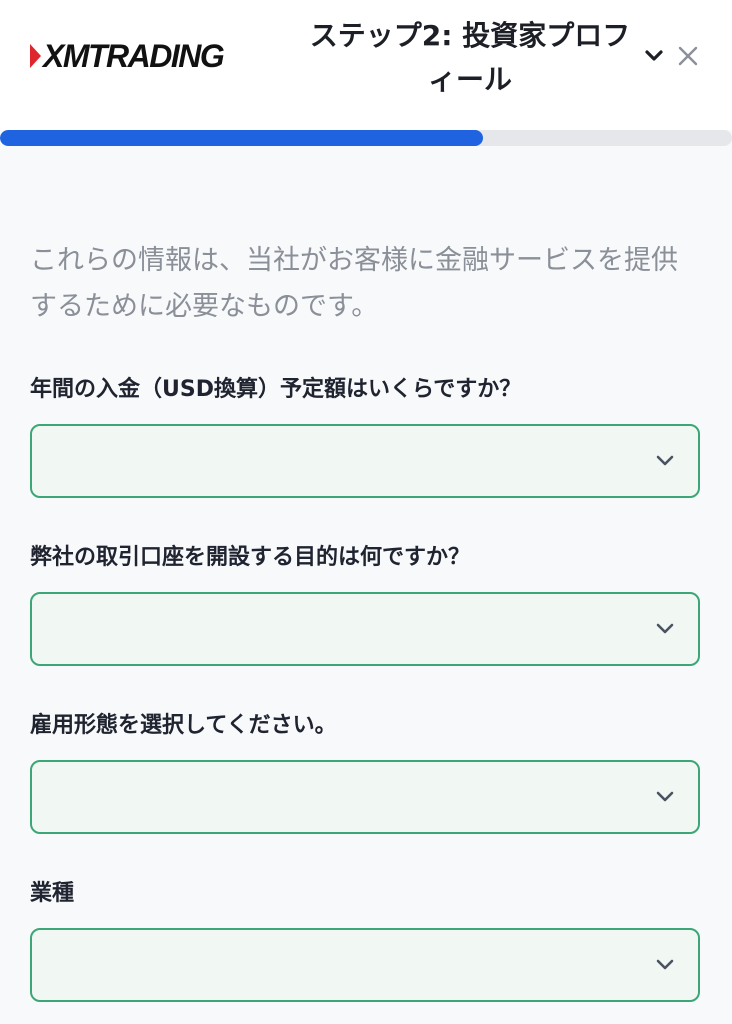  What do you see at coordinates (183, 725) in the screenshot?
I see `employment-status-label: 雇用形態を選択してください。` at bounding box center [183, 725].